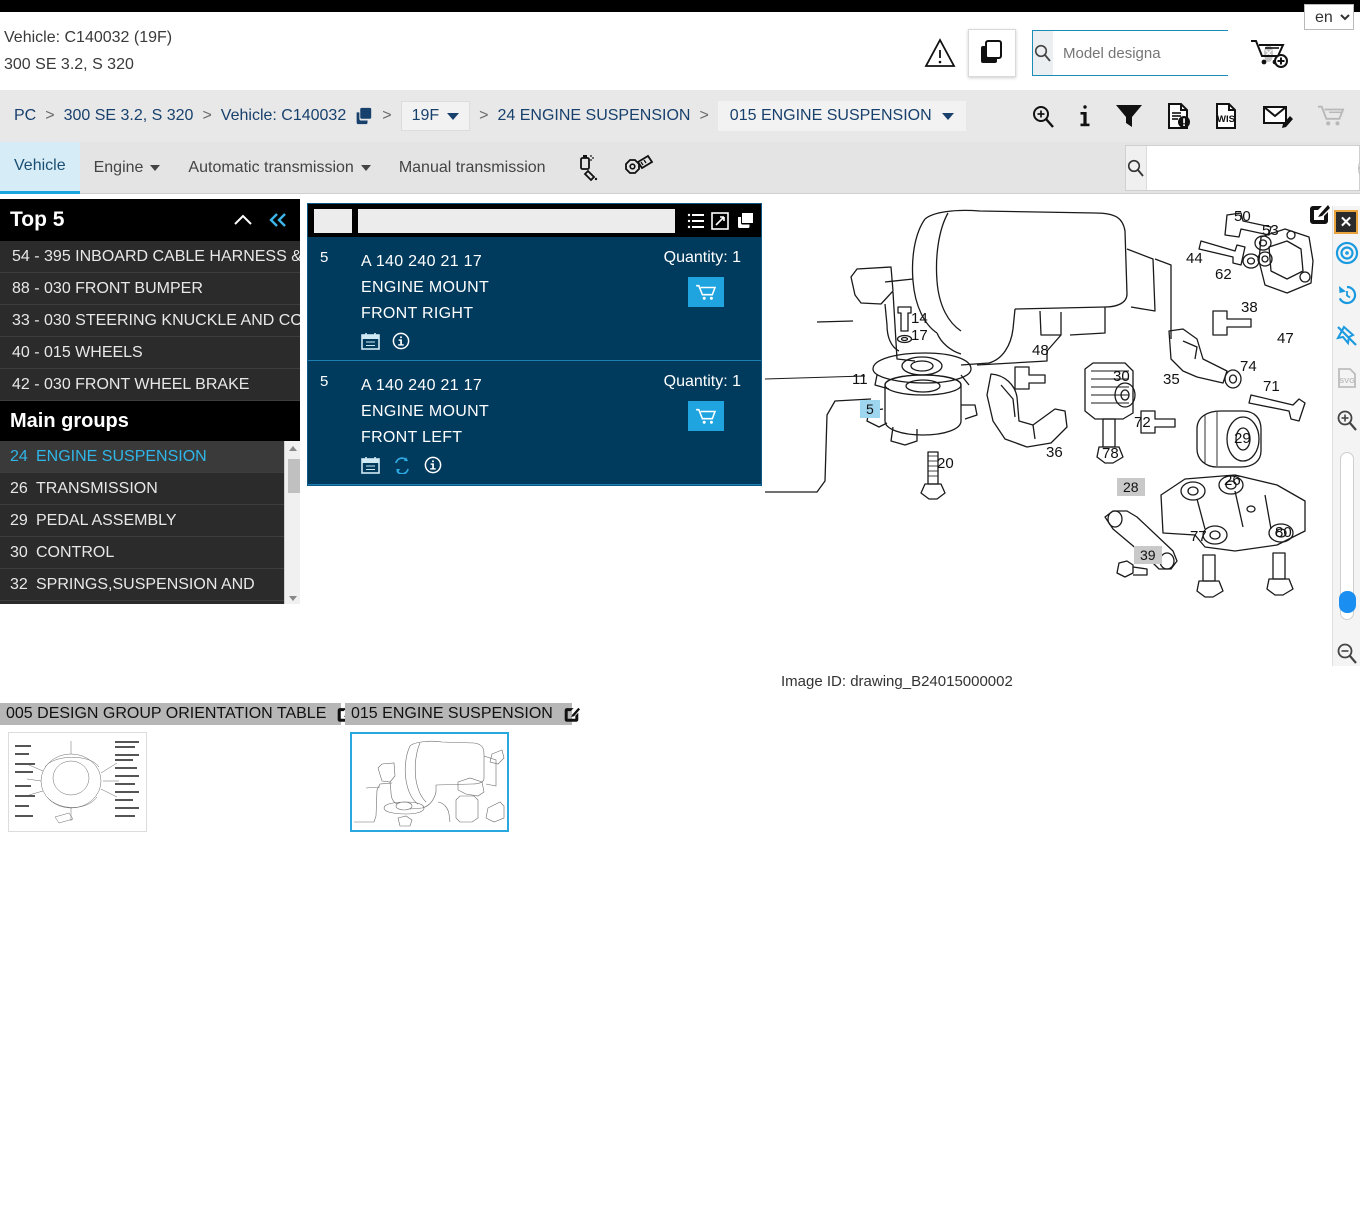  Describe the element at coordinates (177, 767) in the screenshot. I see `thumbnail-005: 005 DESIGN GROUP ORIENTATION TABLE` at that location.